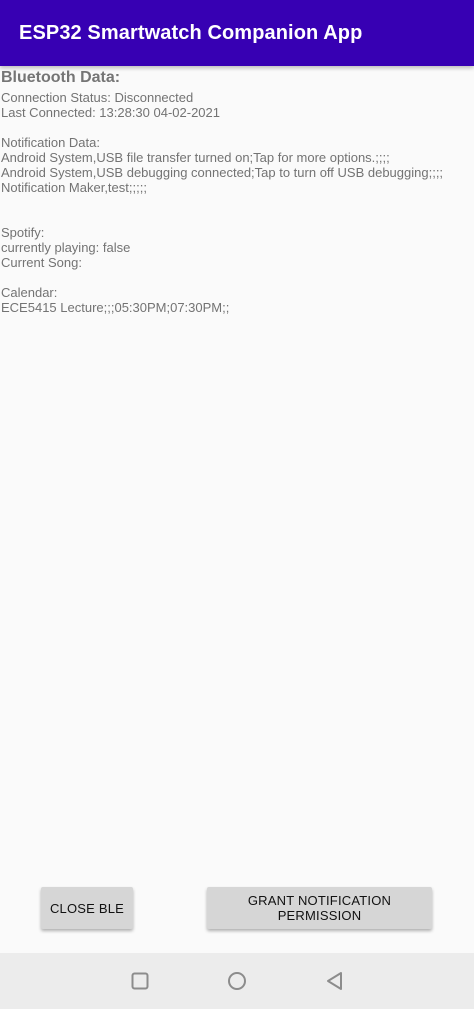 This screenshot has height=1009, width=474. Describe the element at coordinates (50, 142) in the screenshot. I see `notification-heading: Notification Data:` at that location.